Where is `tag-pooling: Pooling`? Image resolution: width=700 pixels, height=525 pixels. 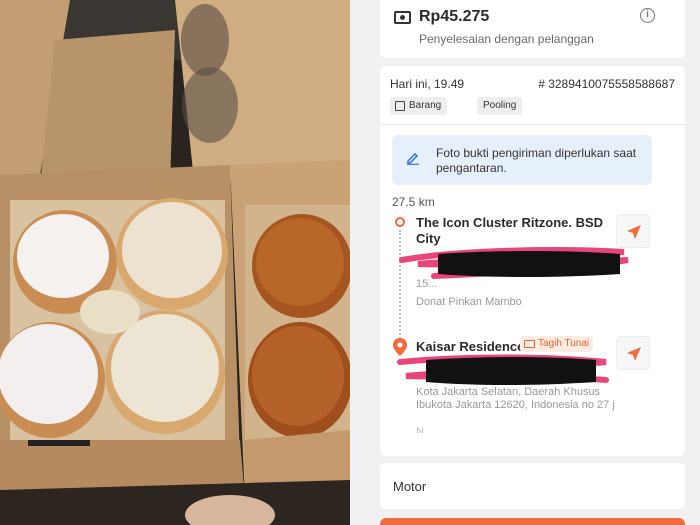
tag-pooling: Pooling is located at coordinates (500, 106).